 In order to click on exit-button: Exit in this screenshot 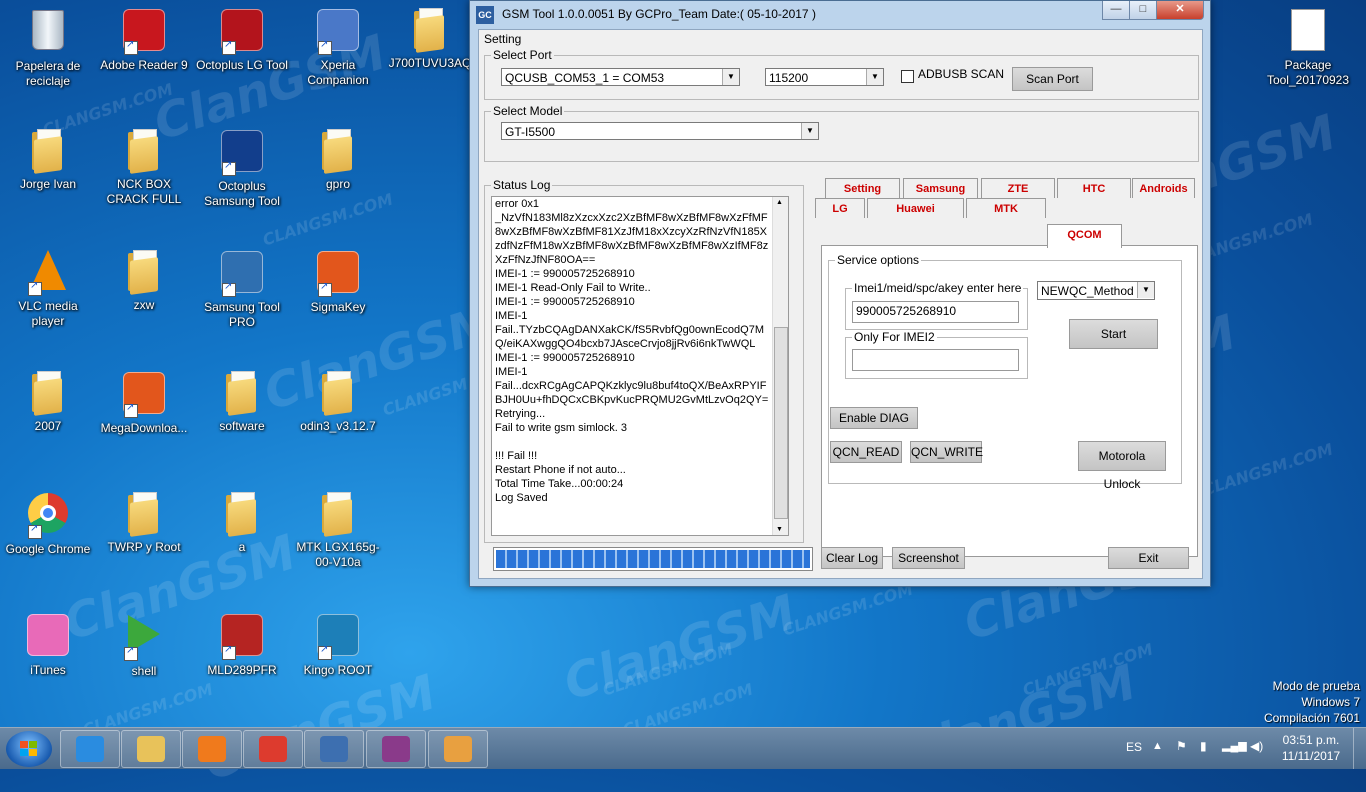, I will do `click(1148, 558)`.